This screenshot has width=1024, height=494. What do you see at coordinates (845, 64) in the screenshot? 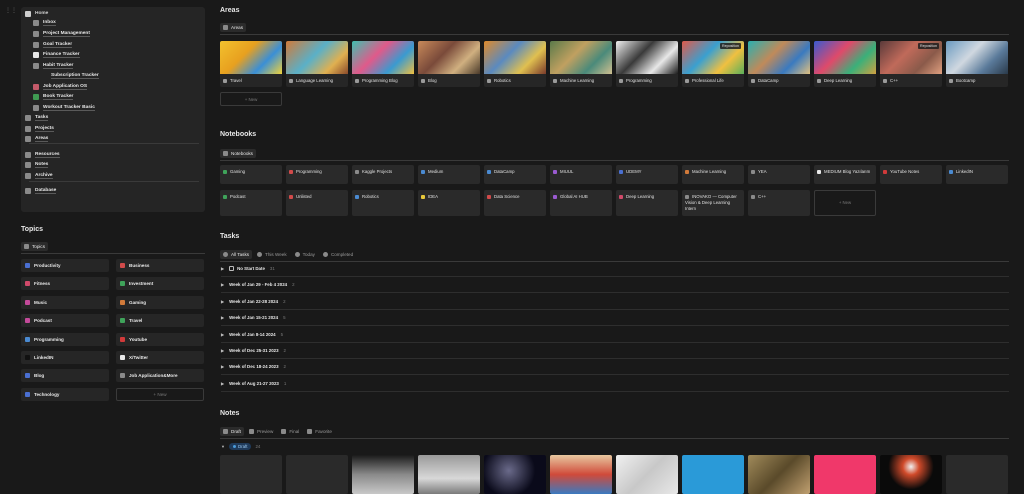
I see `area-card-deep-learning: Deep Learning` at bounding box center [845, 64].